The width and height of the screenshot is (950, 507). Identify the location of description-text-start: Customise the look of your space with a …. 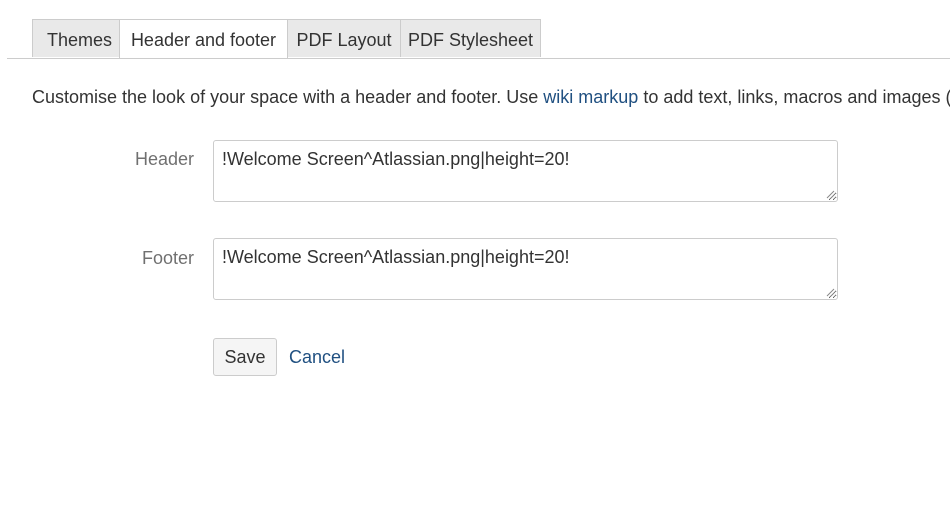
(288, 97).